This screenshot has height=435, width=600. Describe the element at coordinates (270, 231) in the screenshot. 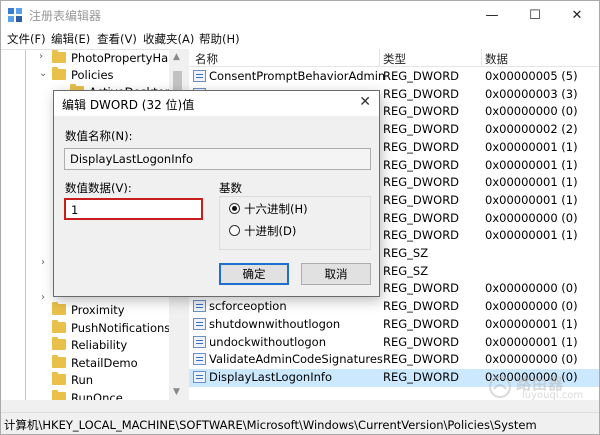

I see `radio-dec-label: 十进制(D)` at that location.